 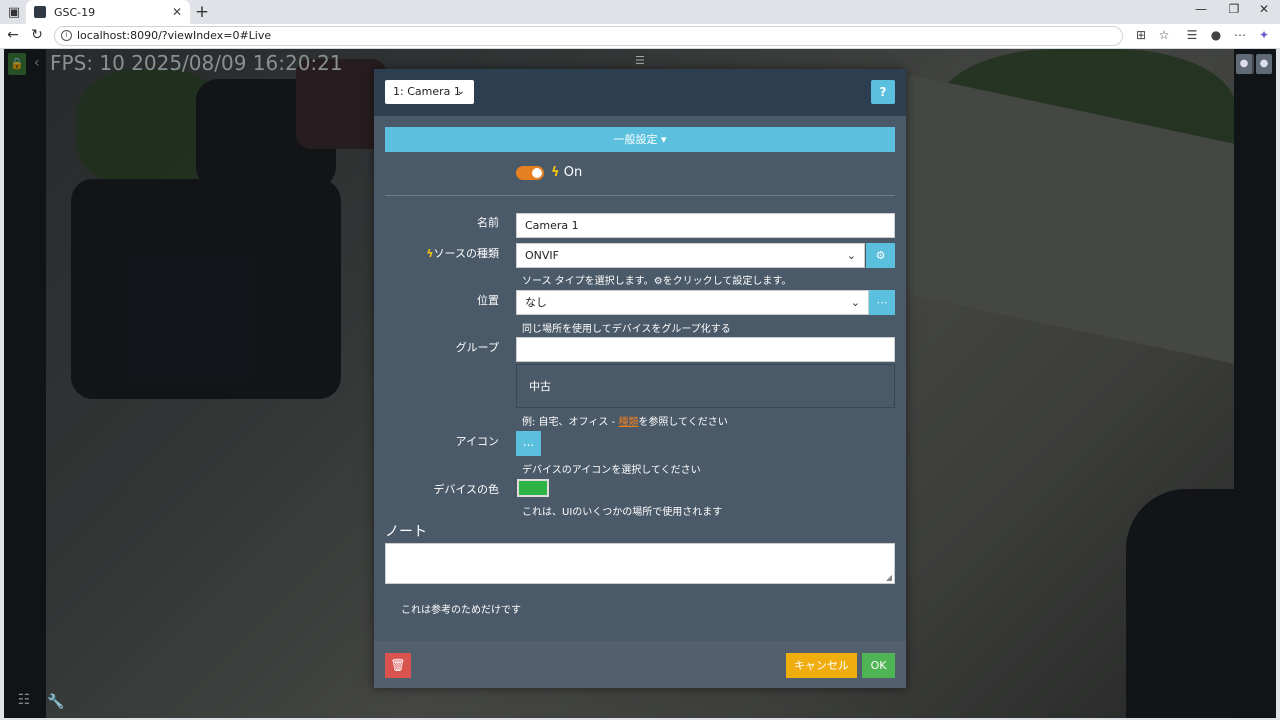 I want to click on caret-down-icon: ▾, so click(x=662, y=139).